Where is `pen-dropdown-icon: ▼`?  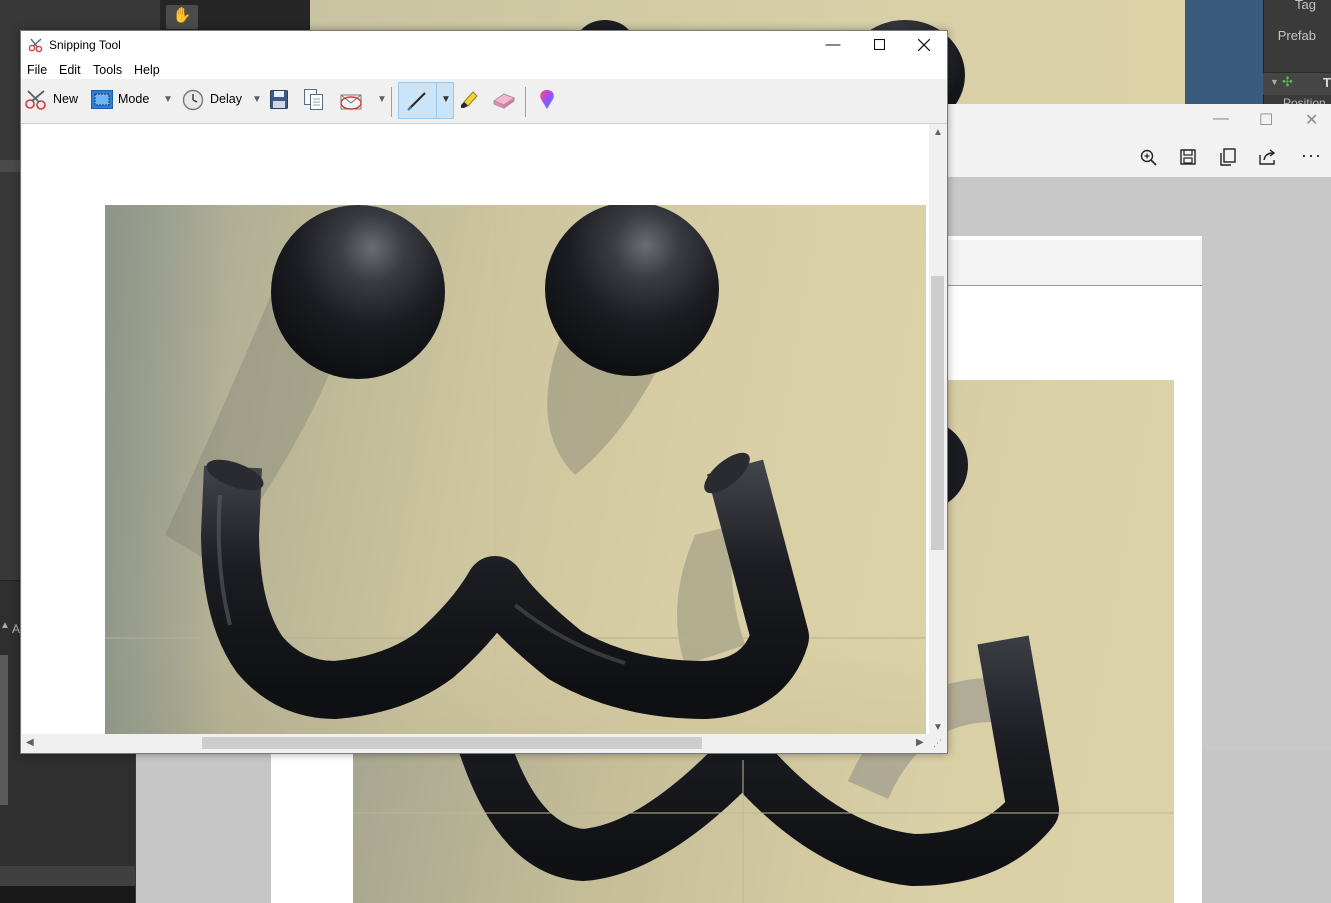 pen-dropdown-icon: ▼ is located at coordinates (446, 99).